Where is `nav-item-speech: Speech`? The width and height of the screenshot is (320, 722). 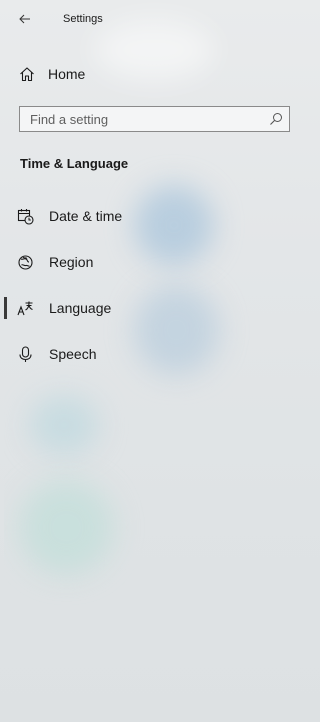 nav-item-speech: Speech is located at coordinates (153, 354).